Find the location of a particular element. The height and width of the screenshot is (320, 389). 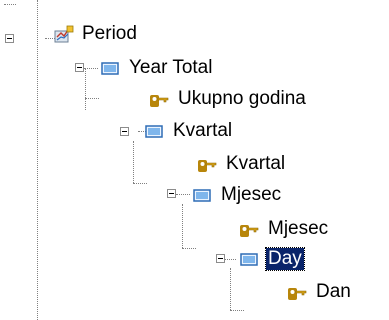

tree-node-mjesec-level: Mjesec is located at coordinates (237, 195).